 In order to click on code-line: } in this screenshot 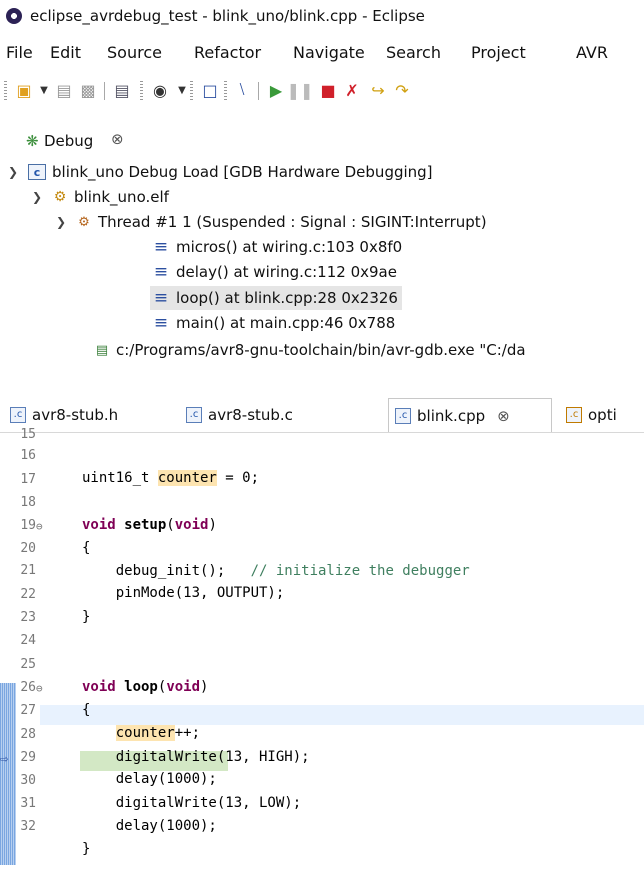, I will do `click(86, 849)`.